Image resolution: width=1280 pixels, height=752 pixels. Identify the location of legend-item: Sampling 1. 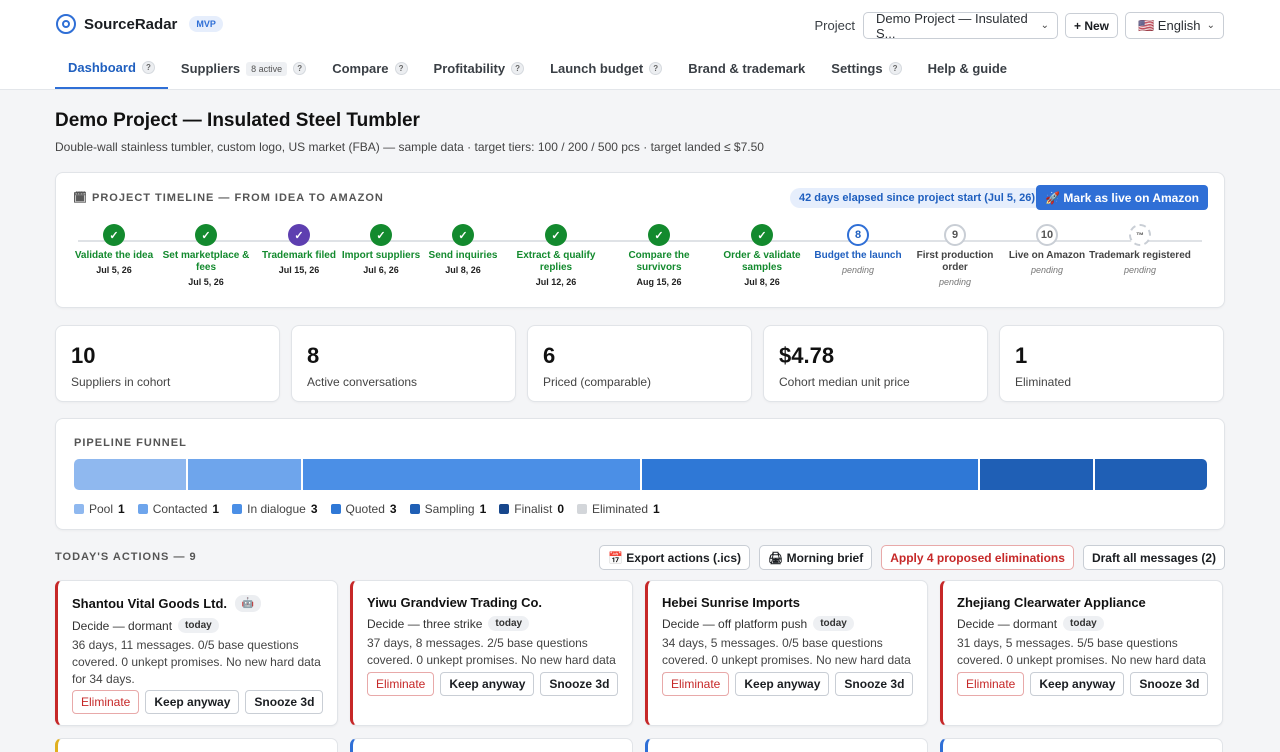
(448, 509).